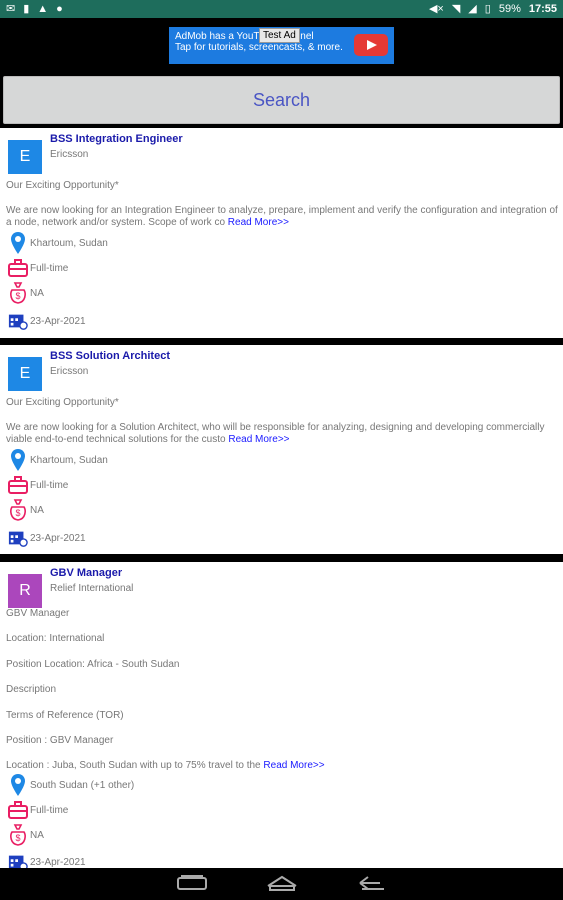  I want to click on home-icon, so click(282, 885).